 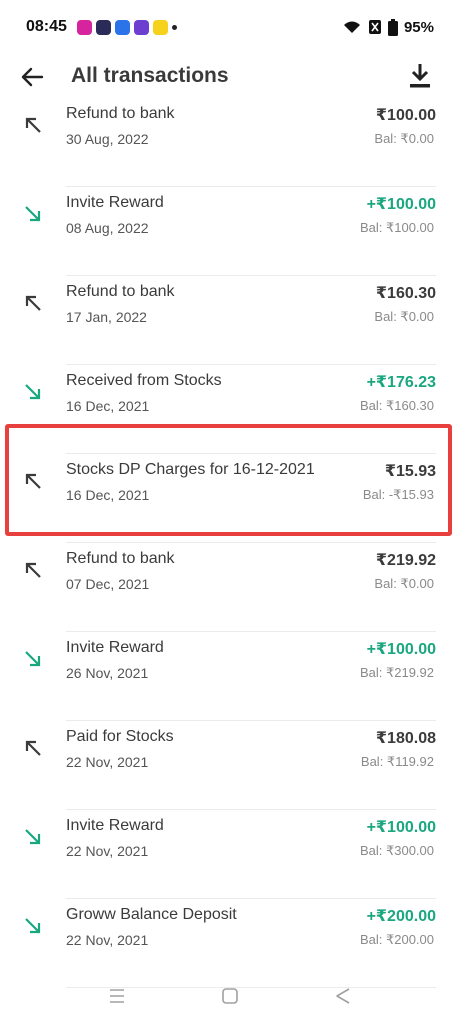 What do you see at coordinates (418, 27) in the screenshot?
I see `battery-percent: 95%` at bounding box center [418, 27].